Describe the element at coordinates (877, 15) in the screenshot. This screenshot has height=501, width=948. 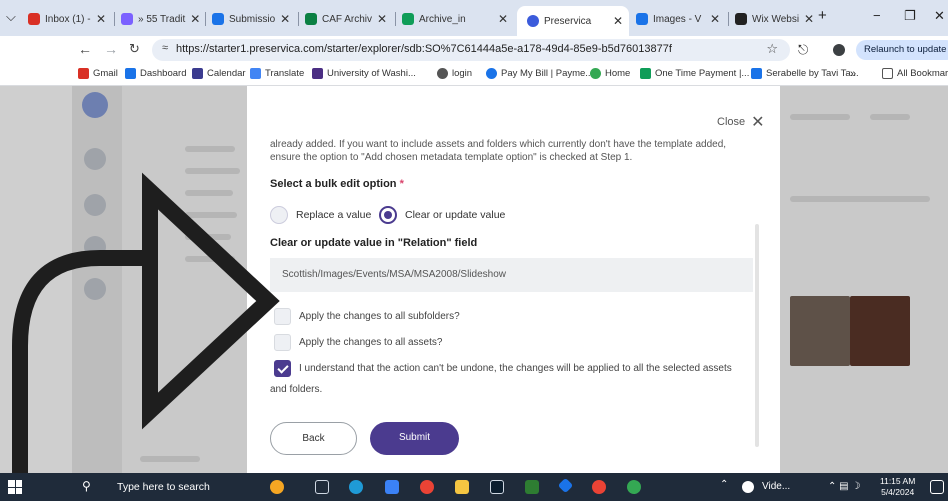
I see `minimize-icon: −` at that location.